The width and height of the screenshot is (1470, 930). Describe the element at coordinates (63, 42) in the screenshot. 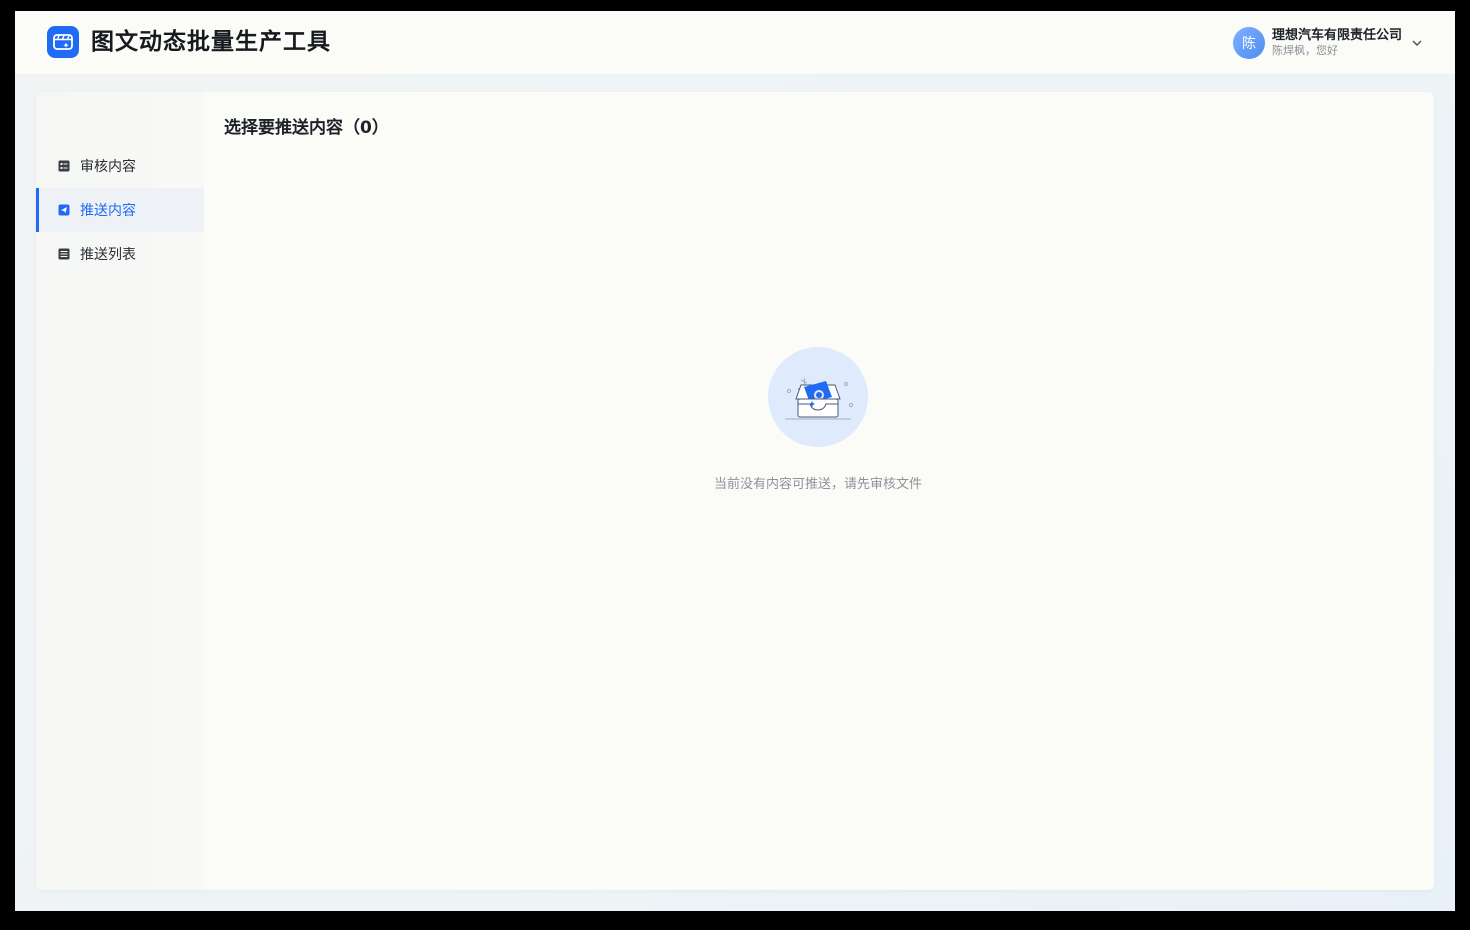

I see `video-edit-icon` at that location.